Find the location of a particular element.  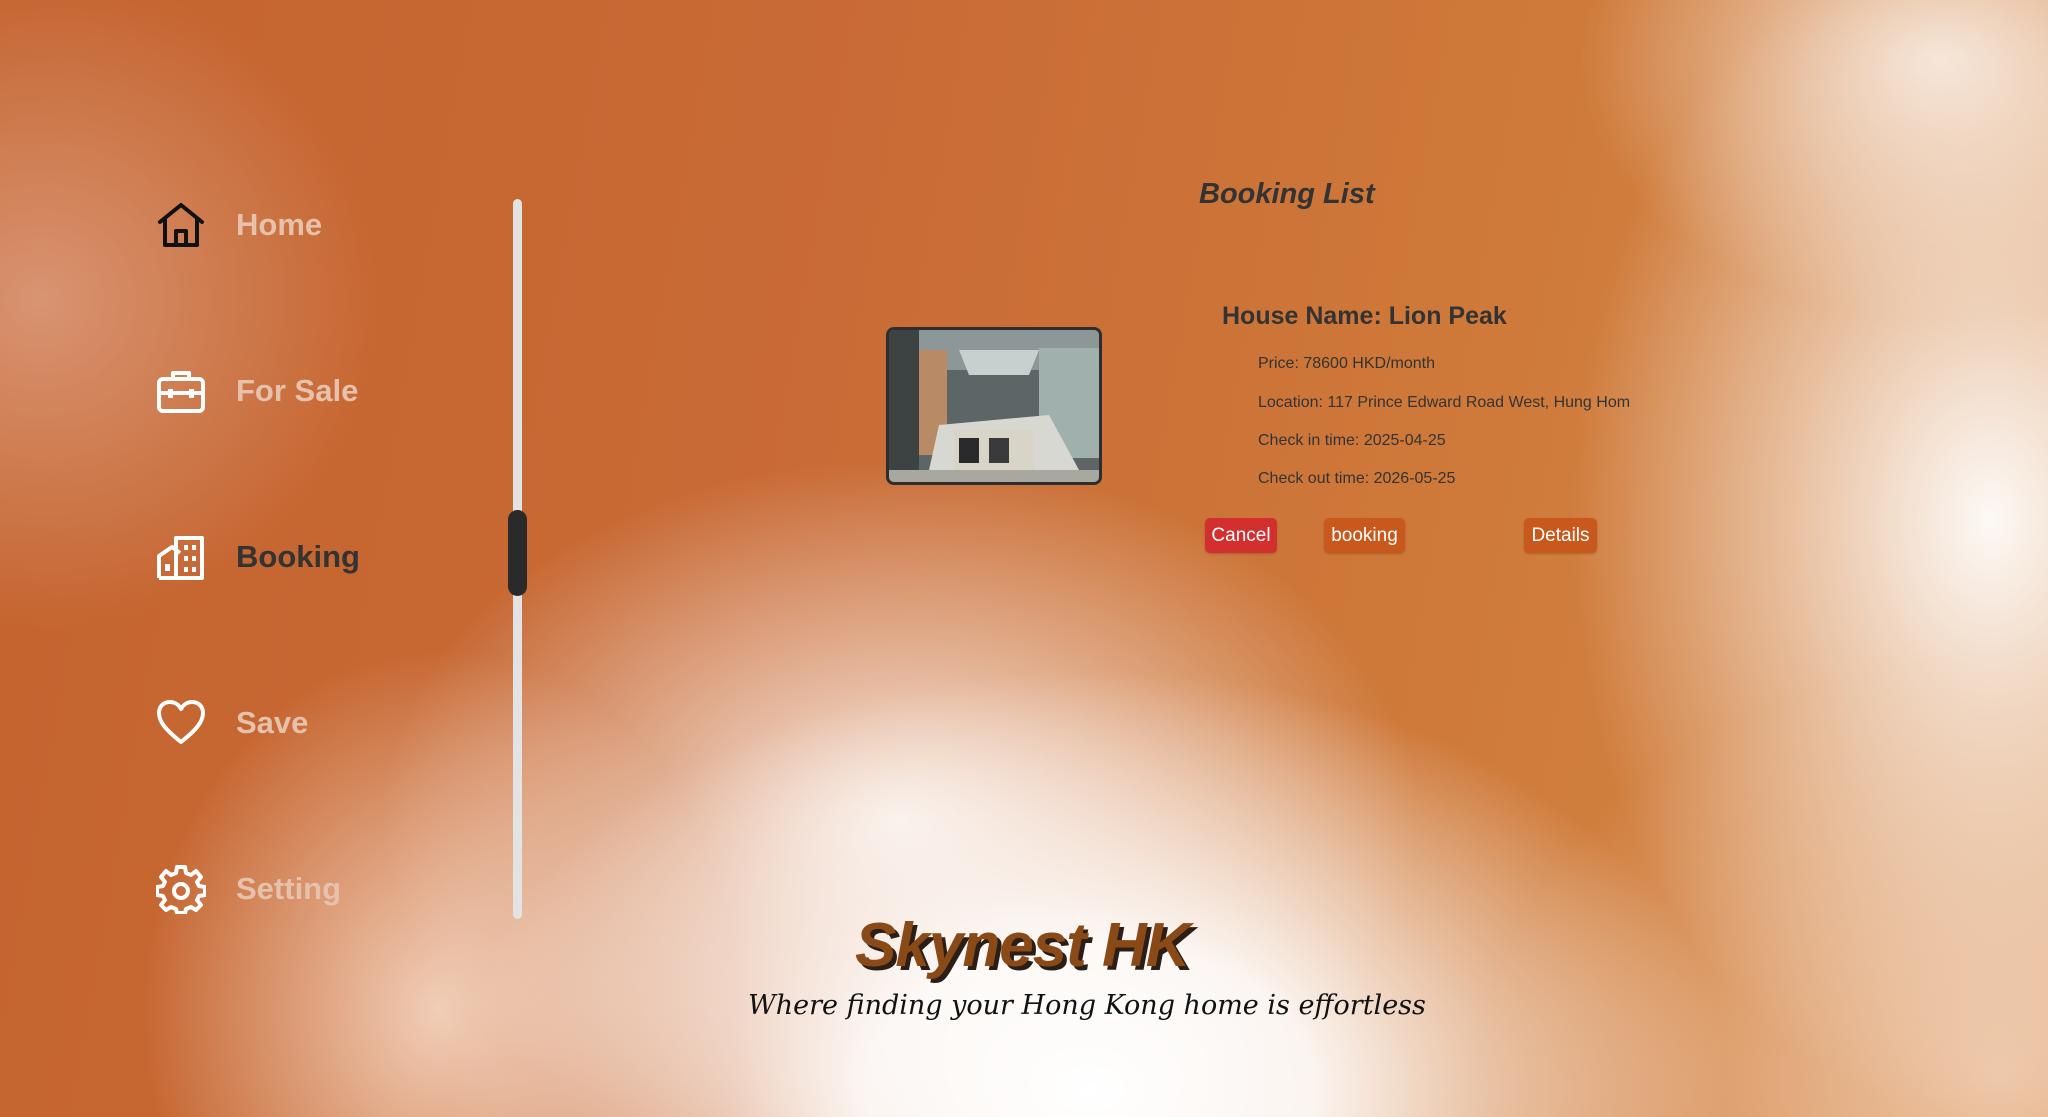

sidebar-scrollbar-thumb is located at coordinates (517, 553).